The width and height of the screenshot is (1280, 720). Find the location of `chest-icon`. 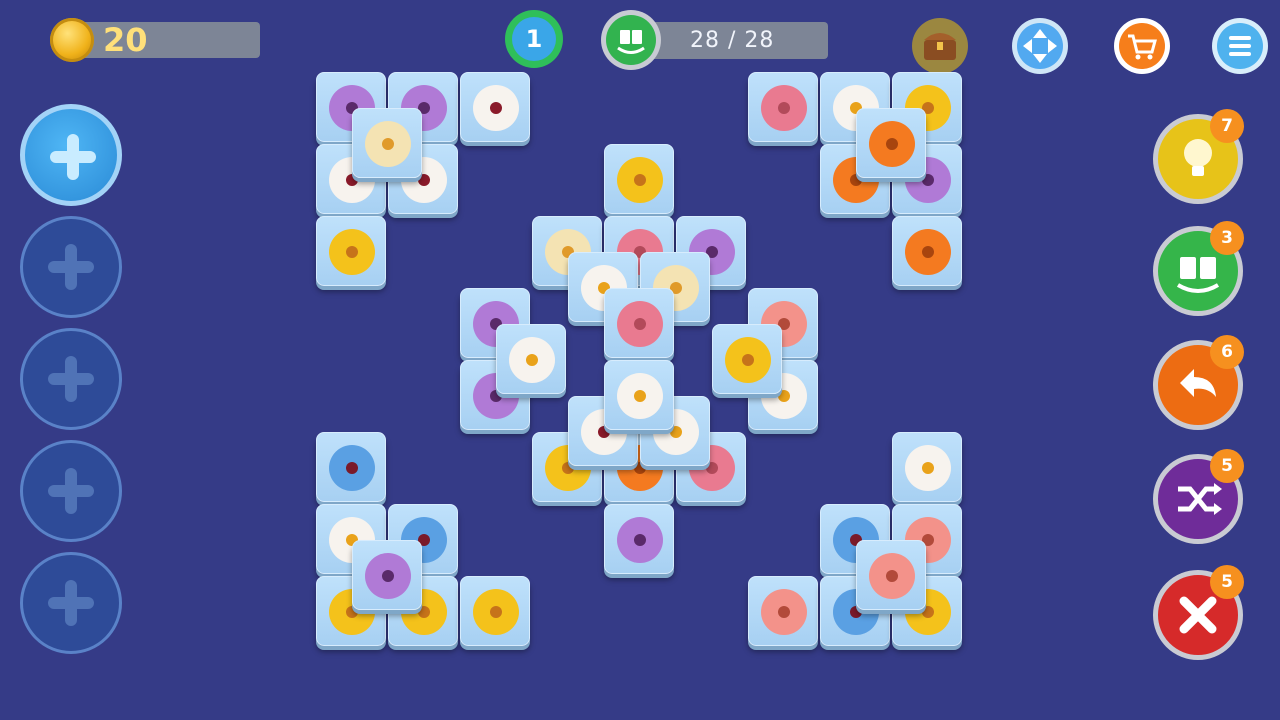

chest-icon is located at coordinates (940, 46).